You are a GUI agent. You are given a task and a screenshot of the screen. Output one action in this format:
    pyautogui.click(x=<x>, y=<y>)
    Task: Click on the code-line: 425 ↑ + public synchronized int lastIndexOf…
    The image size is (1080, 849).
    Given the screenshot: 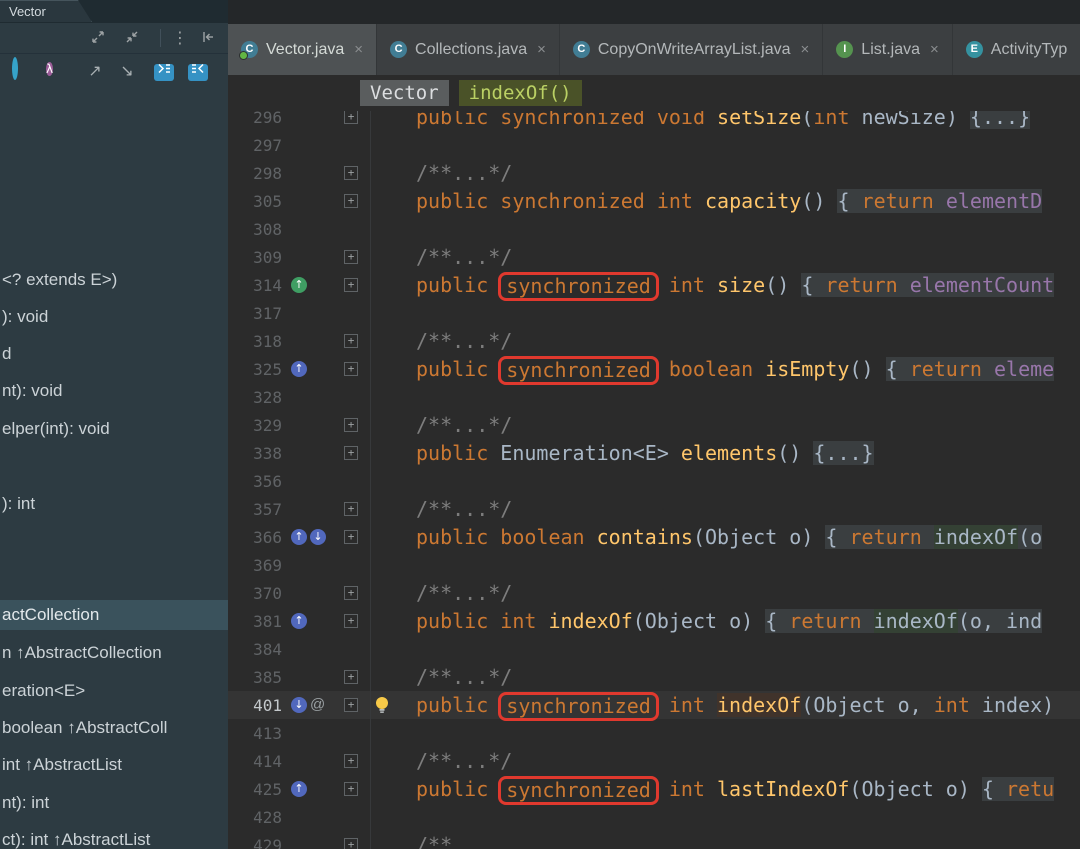 What is the action you would take?
    pyautogui.click(x=654, y=790)
    